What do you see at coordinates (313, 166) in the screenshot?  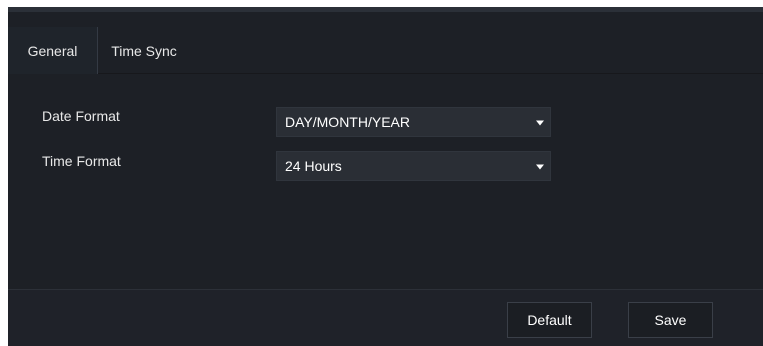 I see `time-format-value: 24 Hours` at bounding box center [313, 166].